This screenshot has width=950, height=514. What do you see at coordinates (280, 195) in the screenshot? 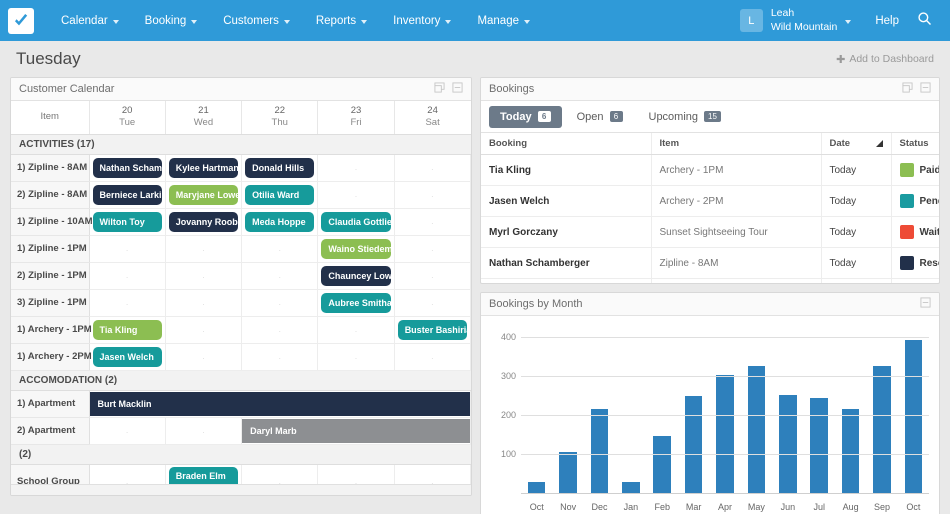
I see `calendar-day-cell: Otilia Ward` at bounding box center [280, 195].